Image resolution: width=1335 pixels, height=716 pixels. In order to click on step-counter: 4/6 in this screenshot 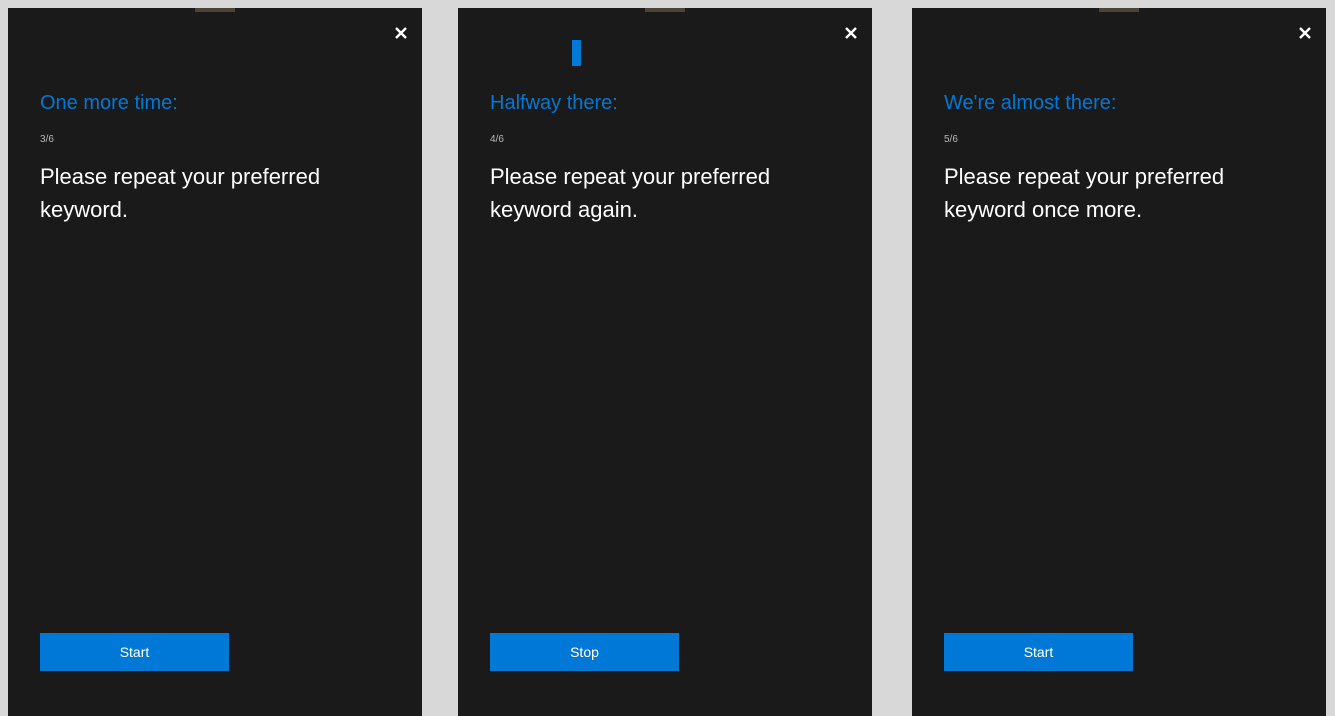, I will do `click(497, 139)`.